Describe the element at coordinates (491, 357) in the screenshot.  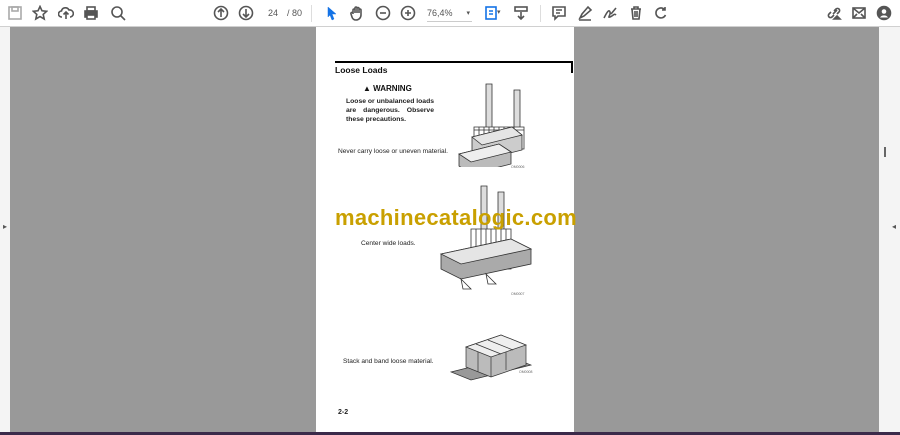
I see `forklift-stacked-load-illustration` at that location.